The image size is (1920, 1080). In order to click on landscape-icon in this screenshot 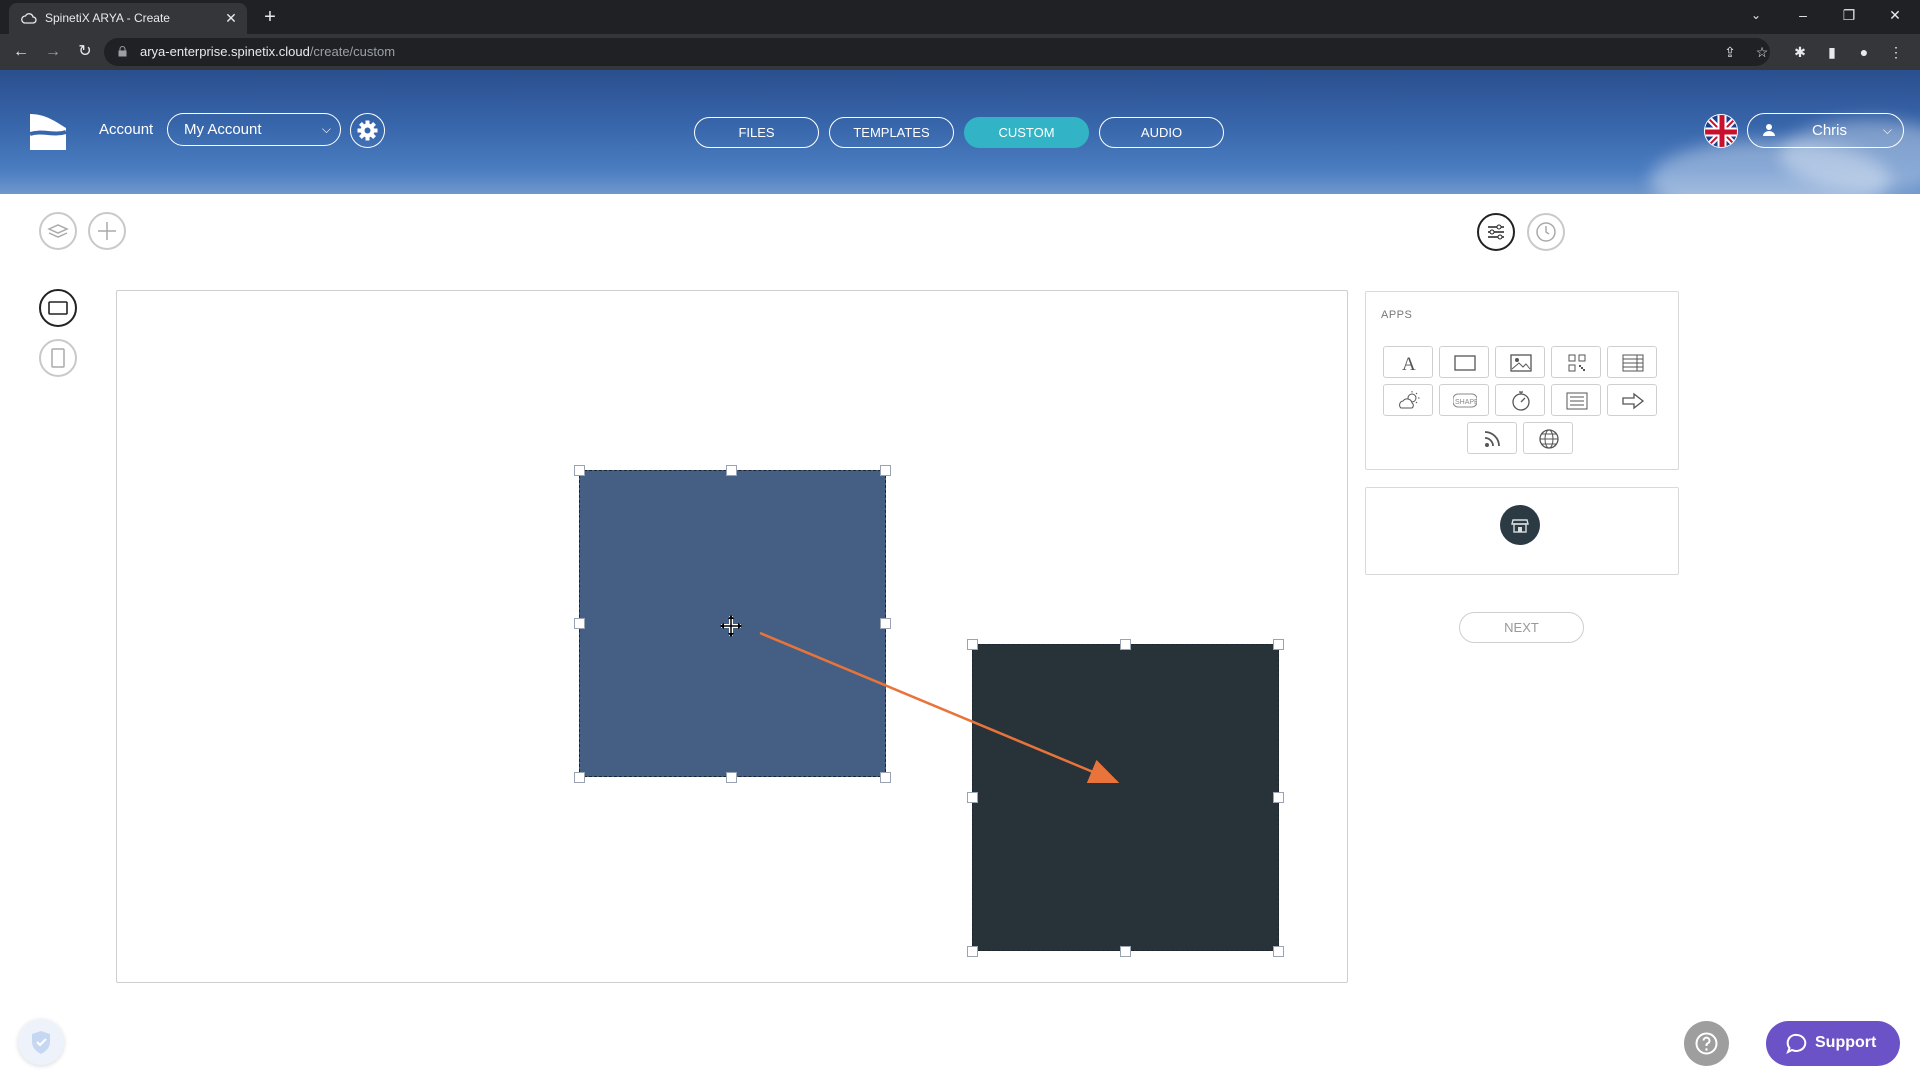, I will do `click(58, 308)`.